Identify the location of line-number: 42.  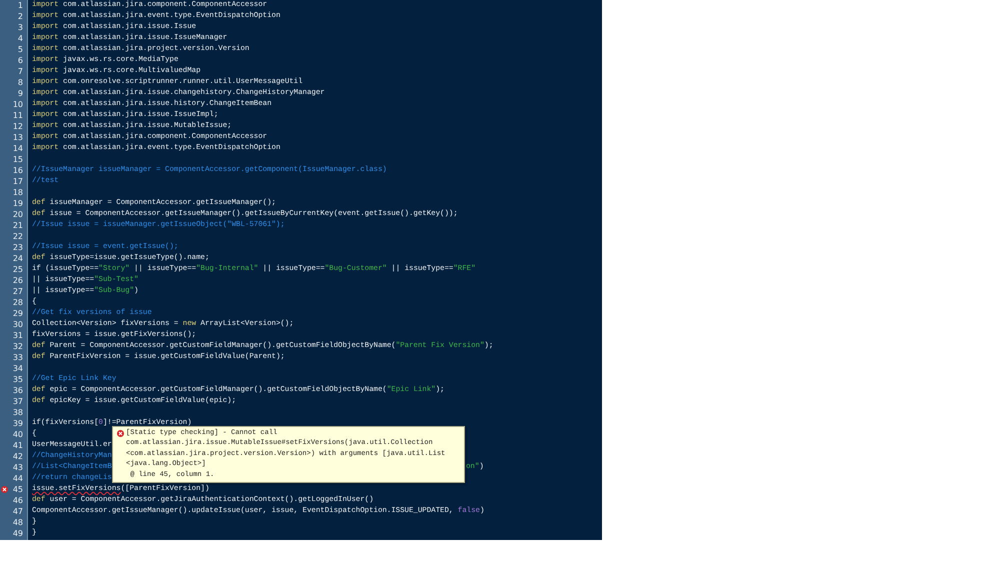
(17, 456).